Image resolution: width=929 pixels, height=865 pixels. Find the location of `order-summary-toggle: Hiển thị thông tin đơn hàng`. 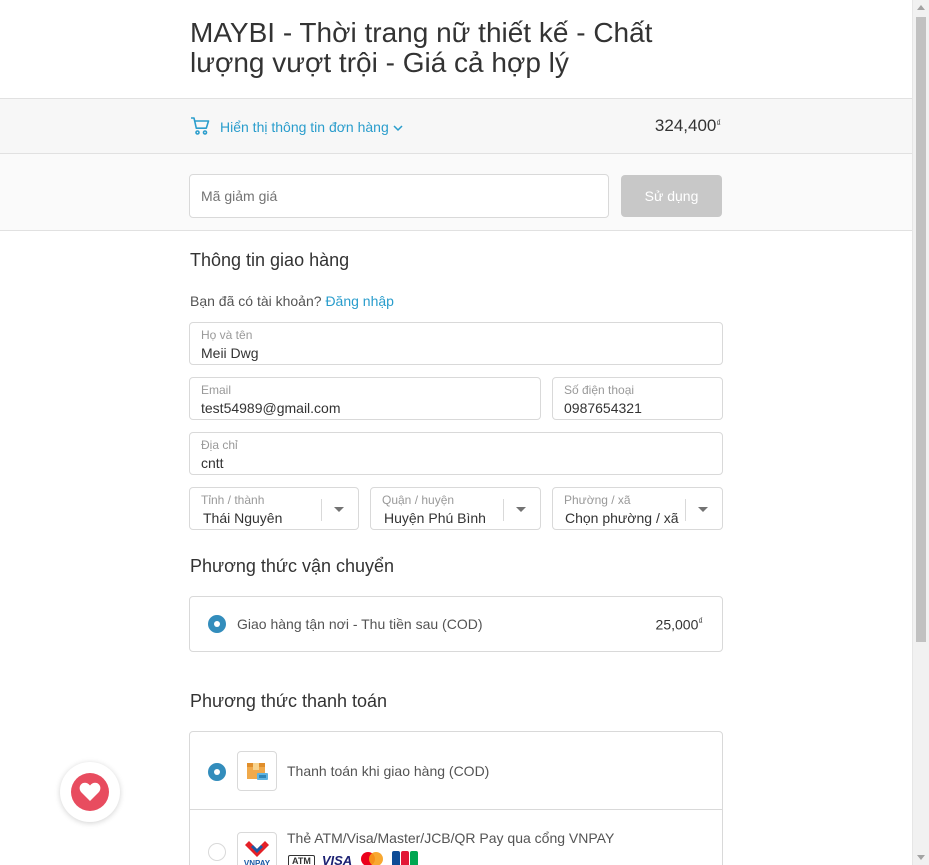

order-summary-toggle: Hiển thị thông tin đơn hàng is located at coordinates (301, 127).